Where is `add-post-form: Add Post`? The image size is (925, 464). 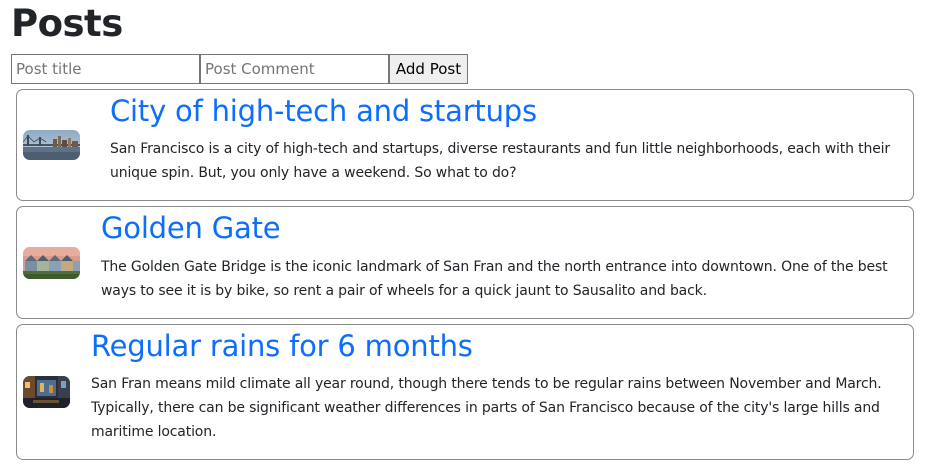 add-post-form: Add Post is located at coordinates (239, 69).